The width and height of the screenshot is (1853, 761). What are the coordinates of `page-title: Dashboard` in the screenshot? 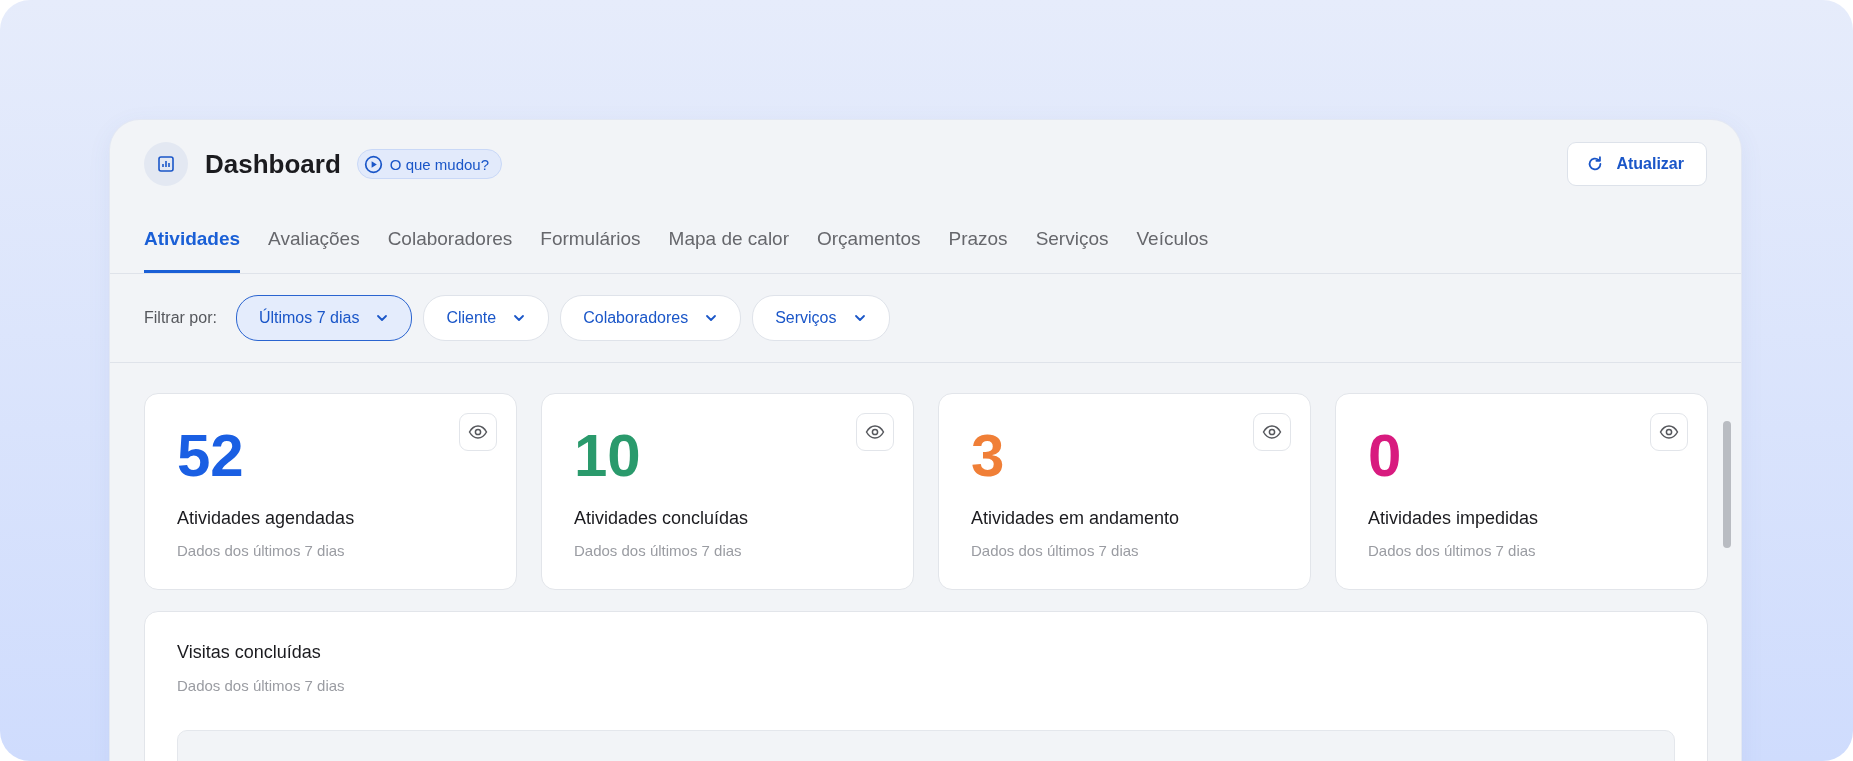 It's located at (273, 164).